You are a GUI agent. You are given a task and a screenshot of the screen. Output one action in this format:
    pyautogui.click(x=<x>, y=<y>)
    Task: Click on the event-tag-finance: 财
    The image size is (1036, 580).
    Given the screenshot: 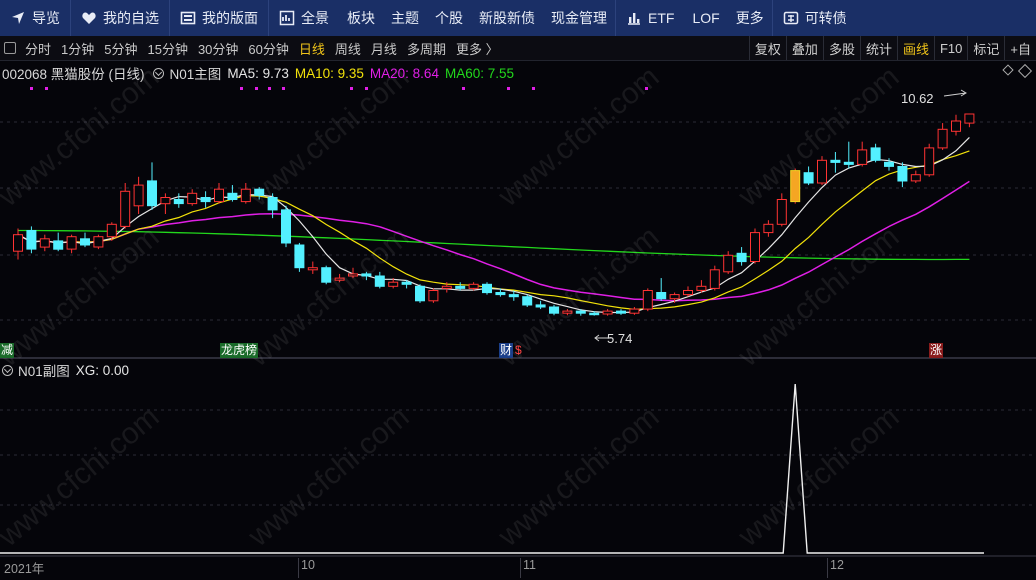 What is the action you would take?
    pyautogui.click(x=506, y=350)
    